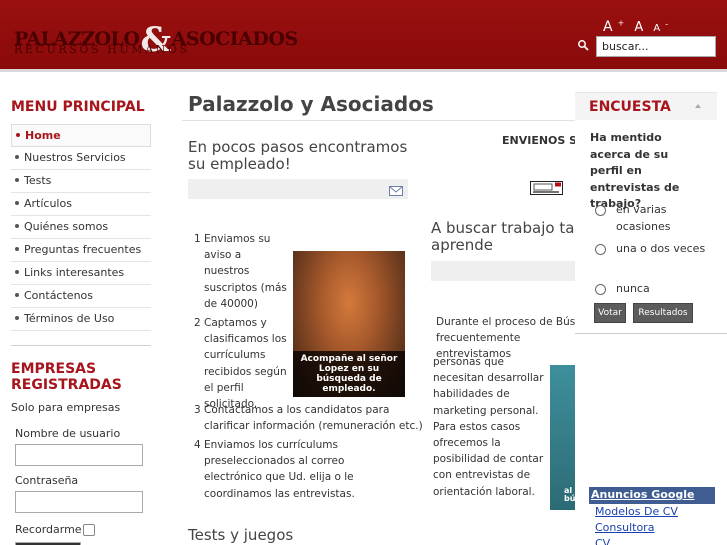 The width and height of the screenshot is (727, 545). I want to click on font-reset-button: A, so click(638, 27).